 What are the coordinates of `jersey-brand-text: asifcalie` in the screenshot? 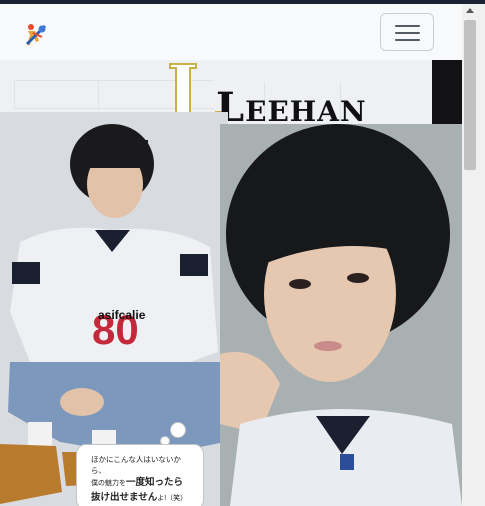 It's located at (122, 315).